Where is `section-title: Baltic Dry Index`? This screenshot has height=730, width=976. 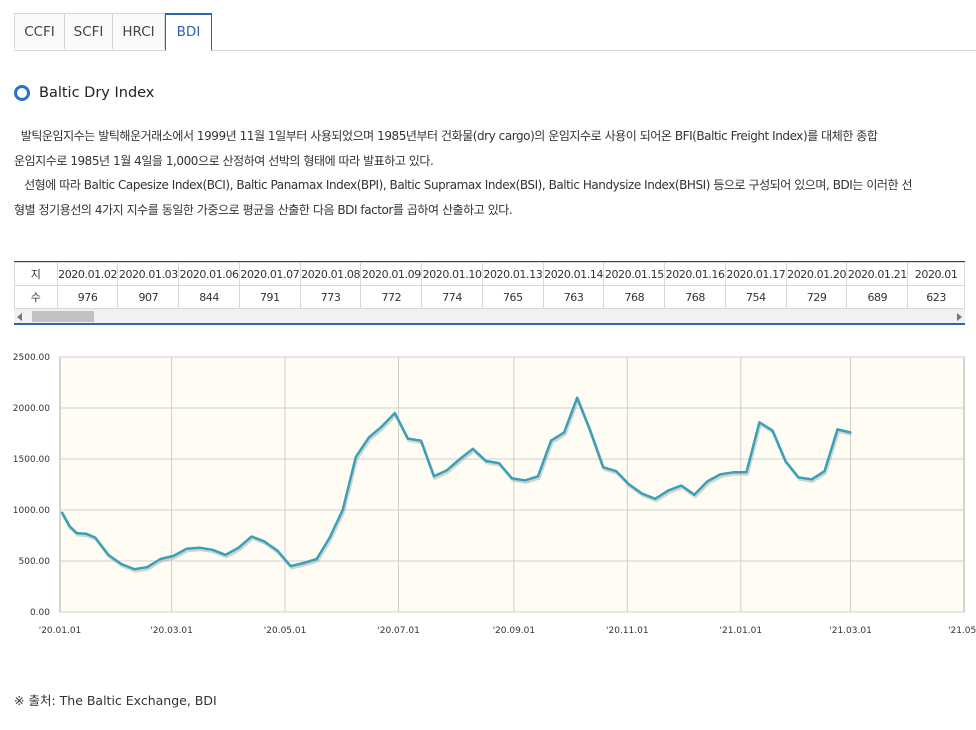 section-title: Baltic Dry Index is located at coordinates (97, 93).